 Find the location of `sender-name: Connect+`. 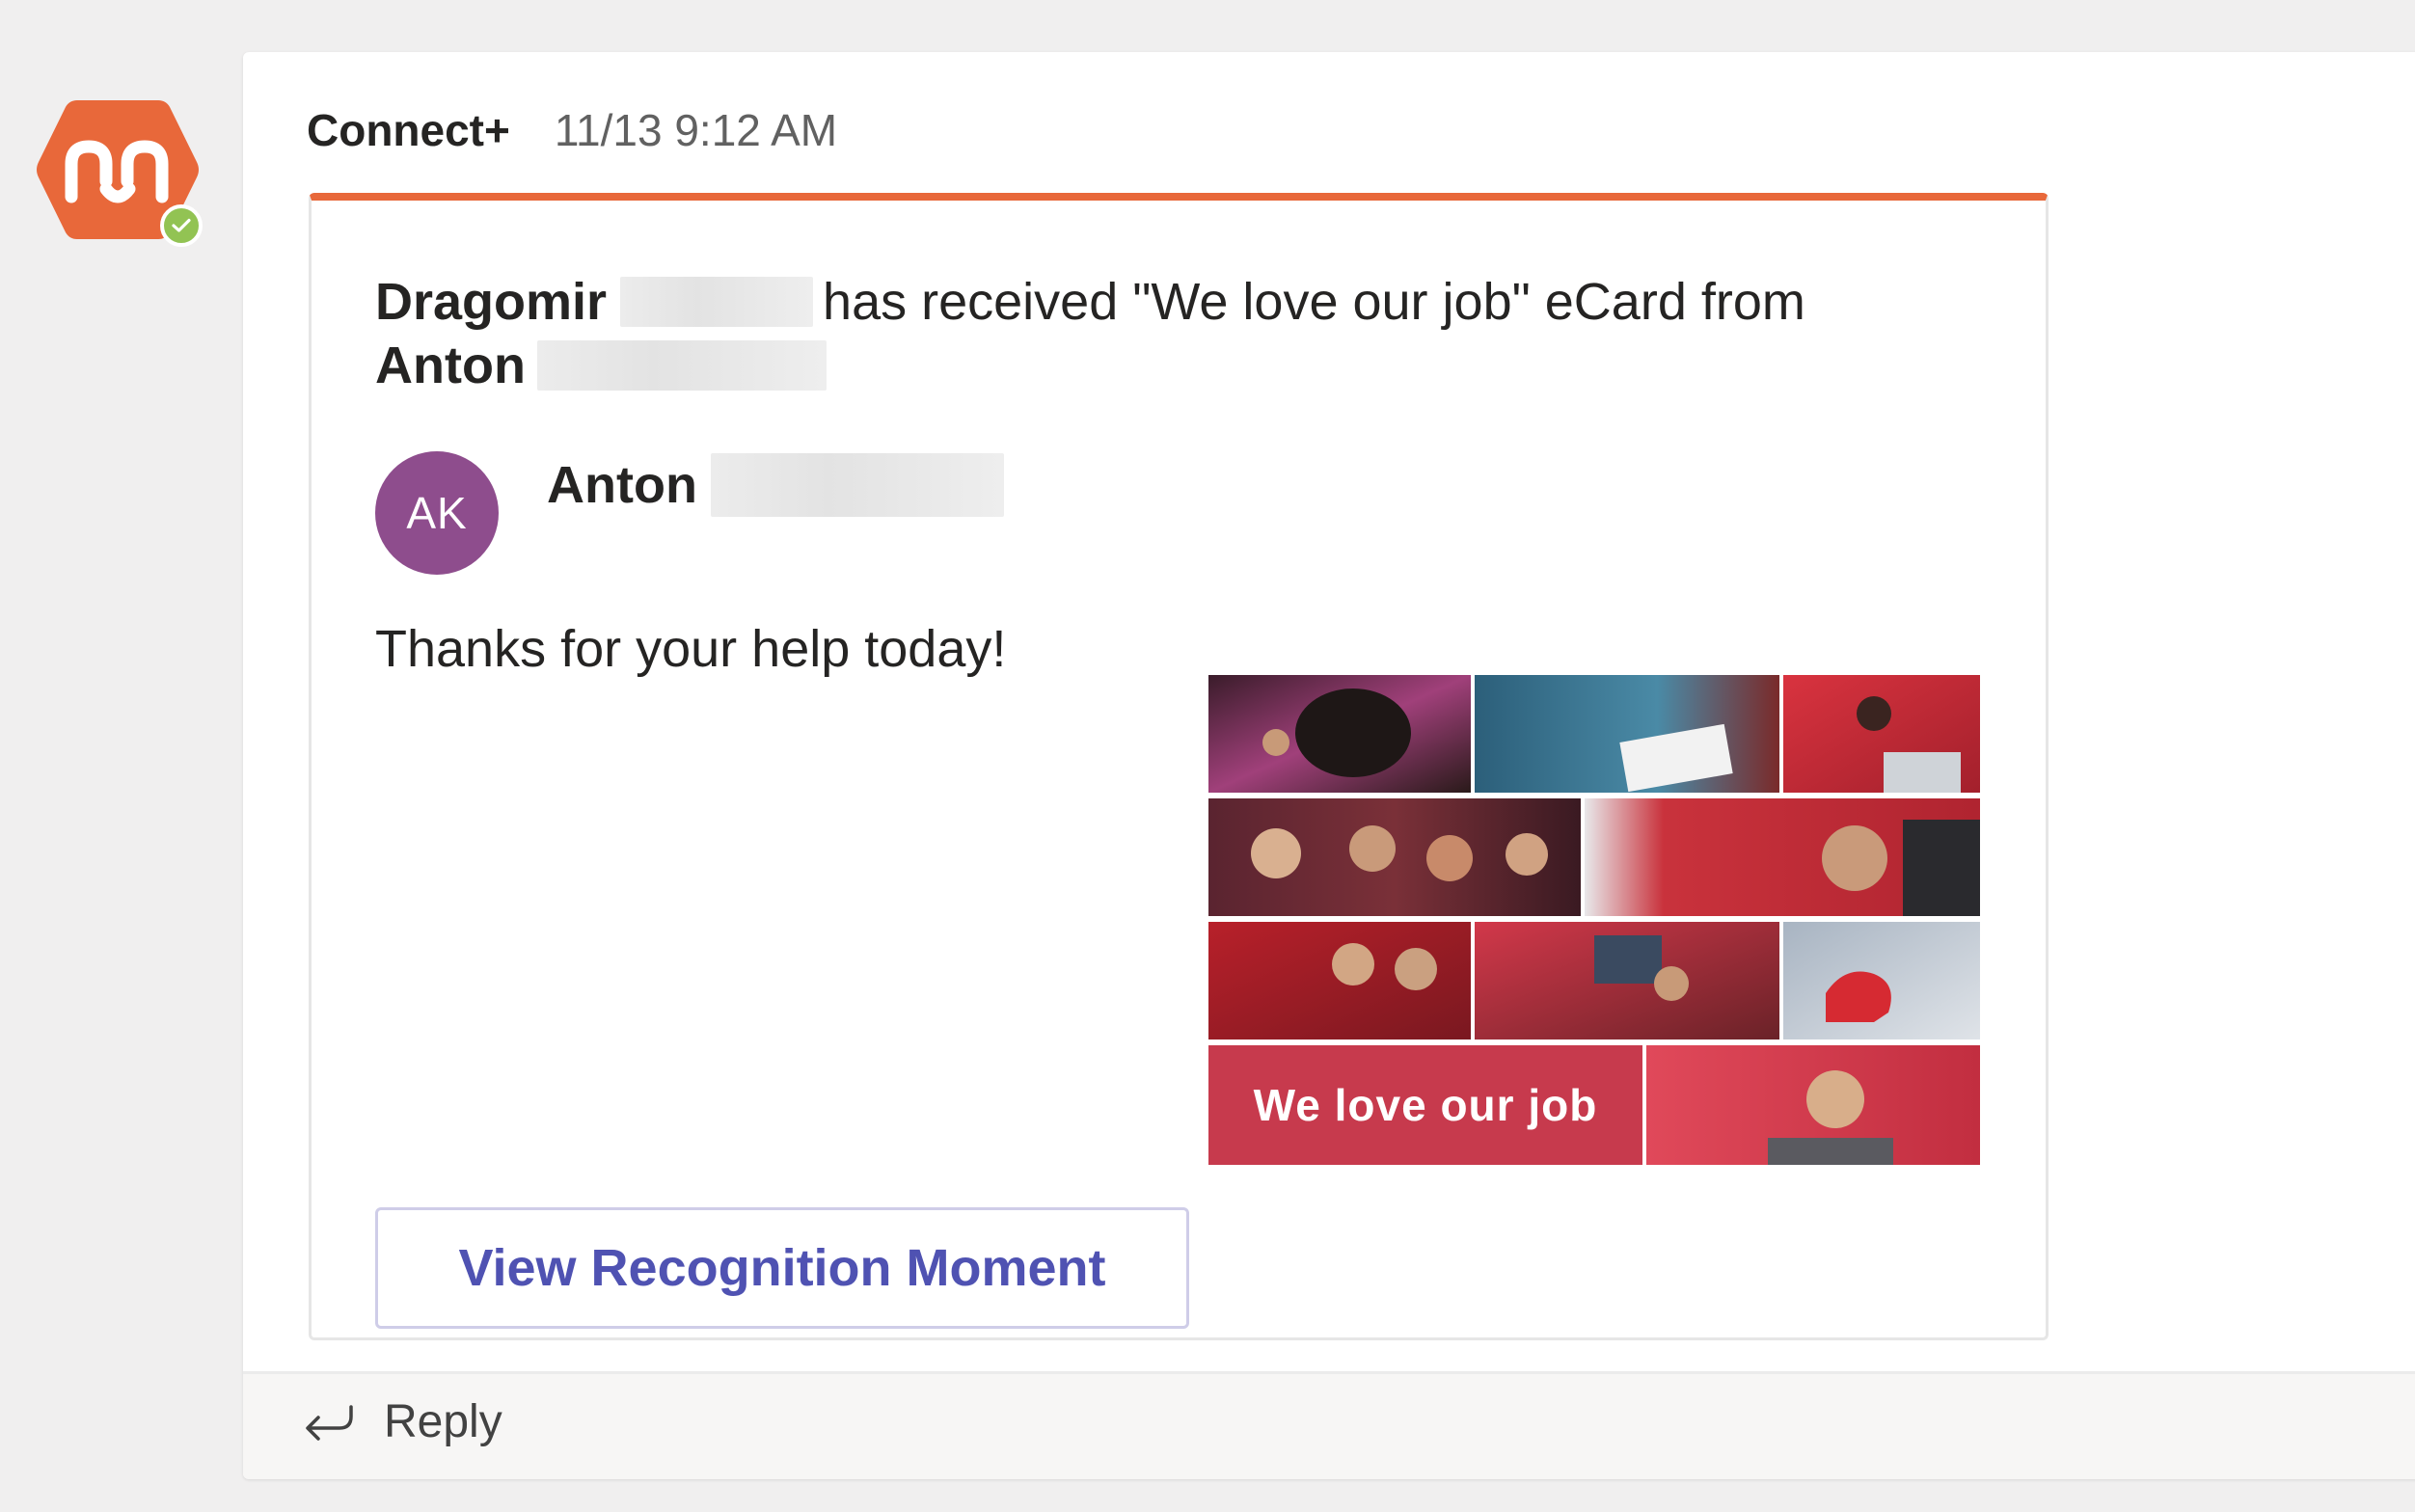

sender-name: Connect+ is located at coordinates (408, 130).